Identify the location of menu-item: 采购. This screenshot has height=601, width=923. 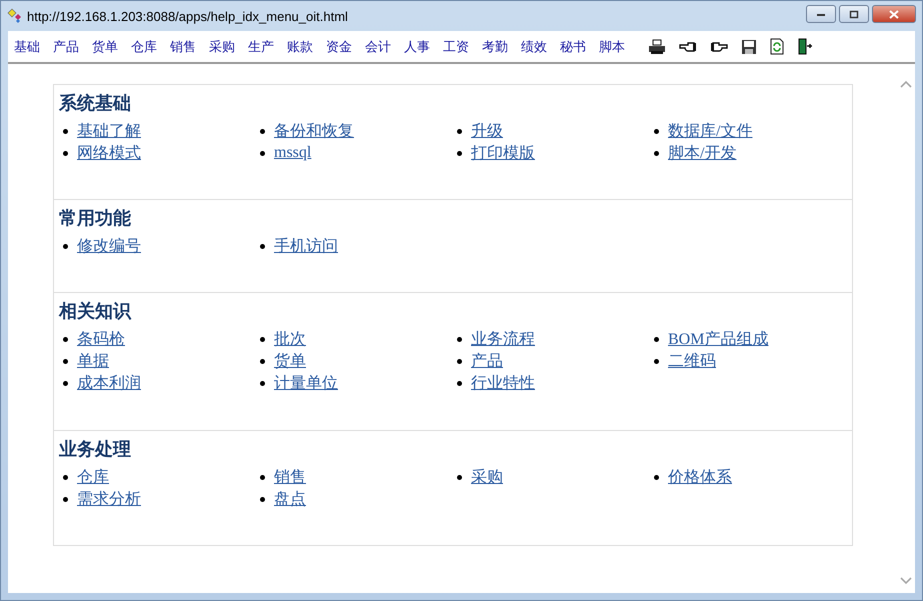
(222, 47).